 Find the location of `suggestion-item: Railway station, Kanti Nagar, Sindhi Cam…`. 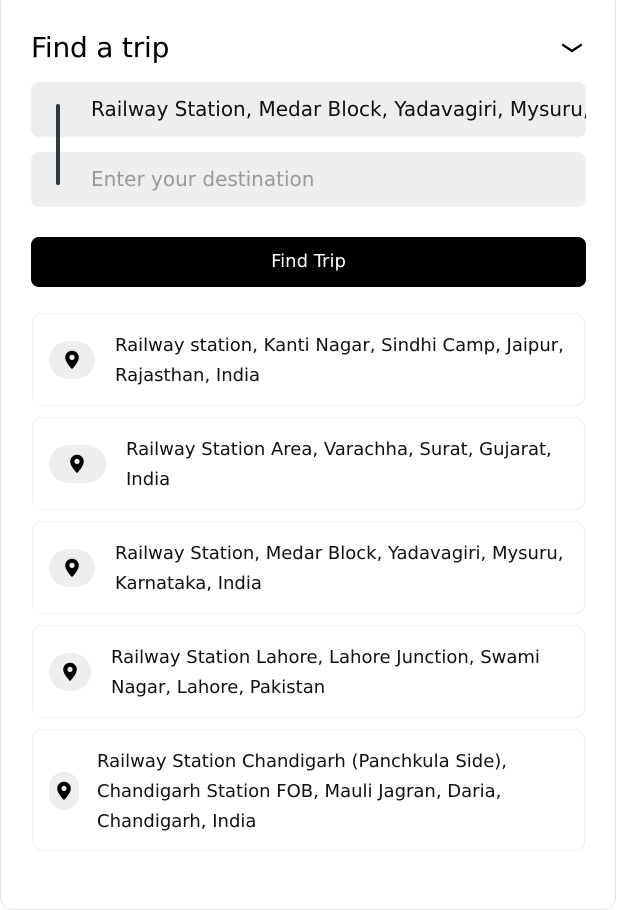

suggestion-item: Railway station, Kanti Nagar, Sindhi Cam… is located at coordinates (308, 359).